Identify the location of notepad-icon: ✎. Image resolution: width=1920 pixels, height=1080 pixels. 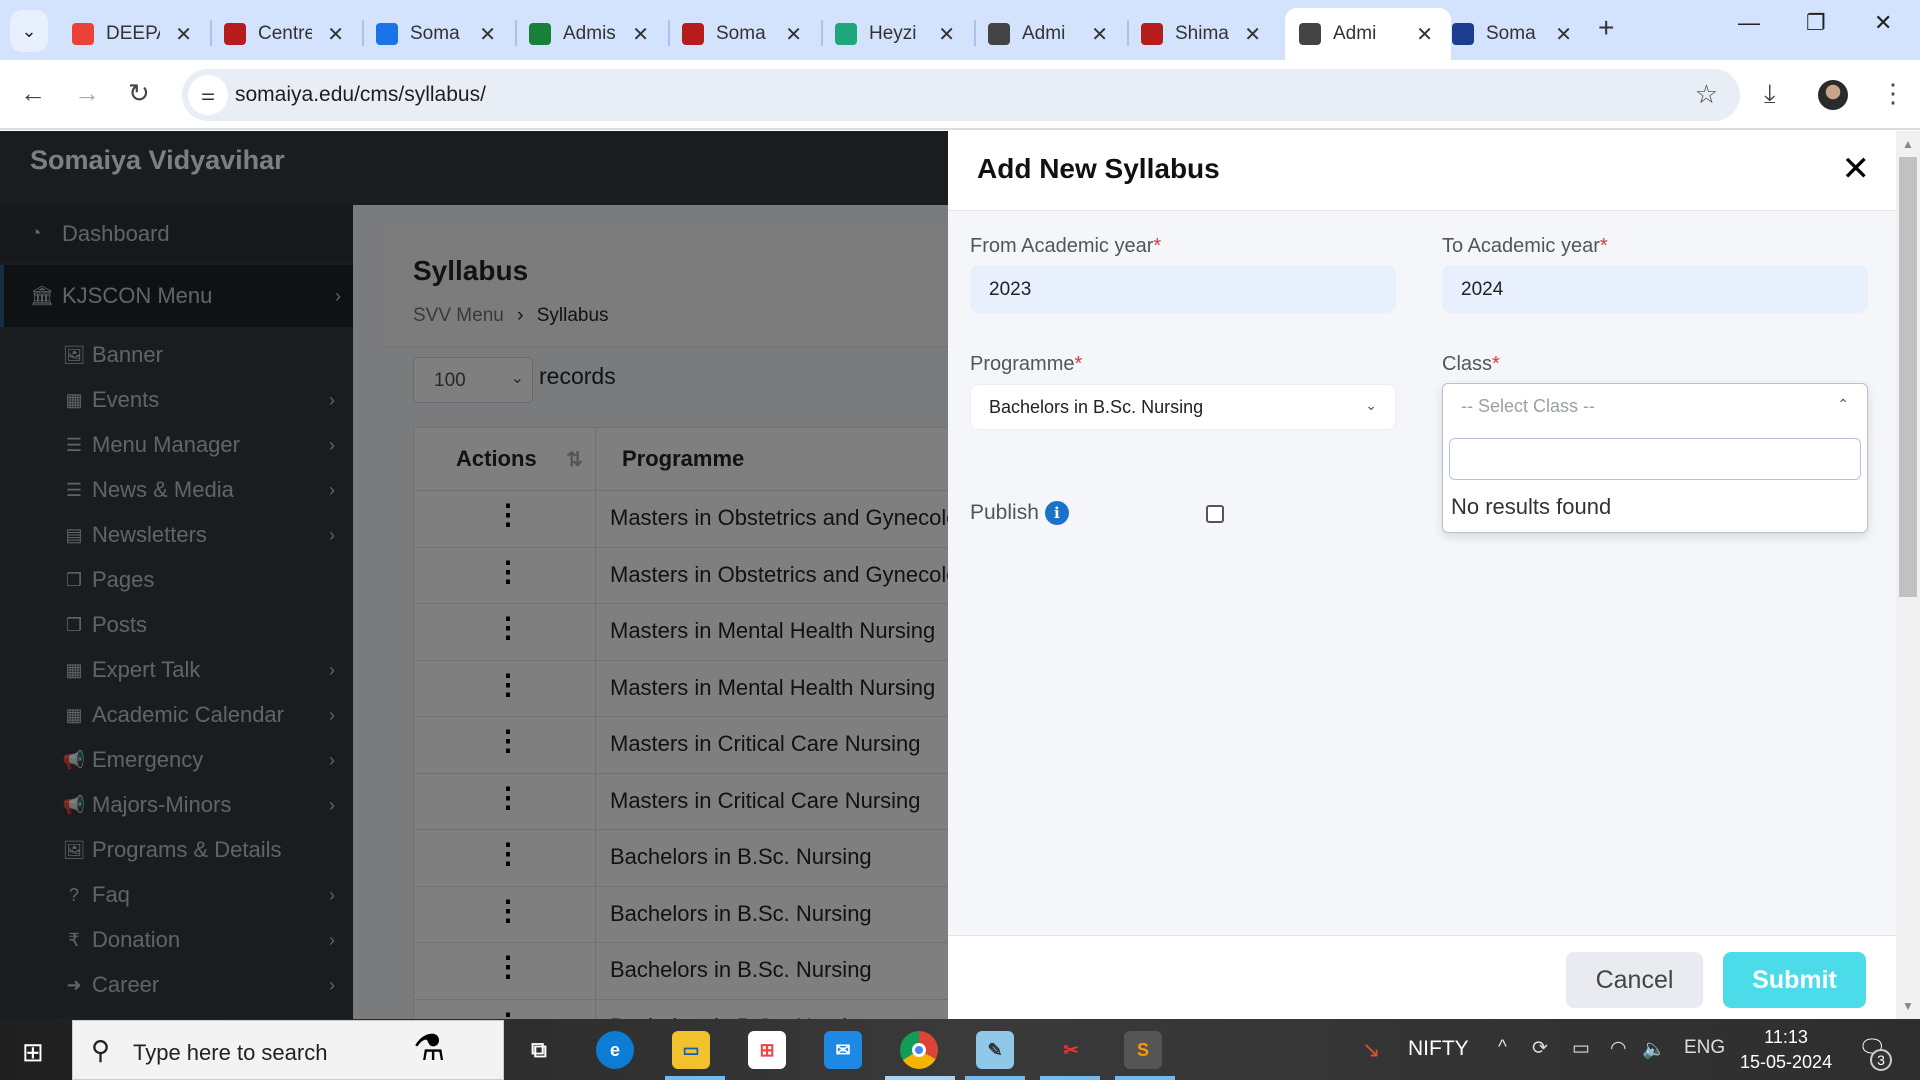
(995, 1050).